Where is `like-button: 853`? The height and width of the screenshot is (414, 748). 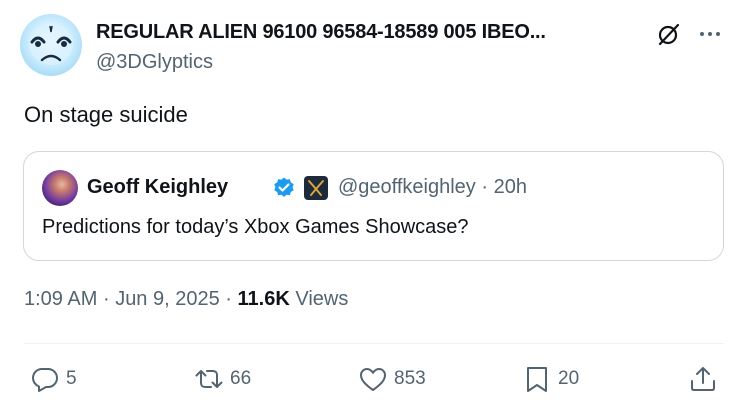 like-button: 853 is located at coordinates (392, 379).